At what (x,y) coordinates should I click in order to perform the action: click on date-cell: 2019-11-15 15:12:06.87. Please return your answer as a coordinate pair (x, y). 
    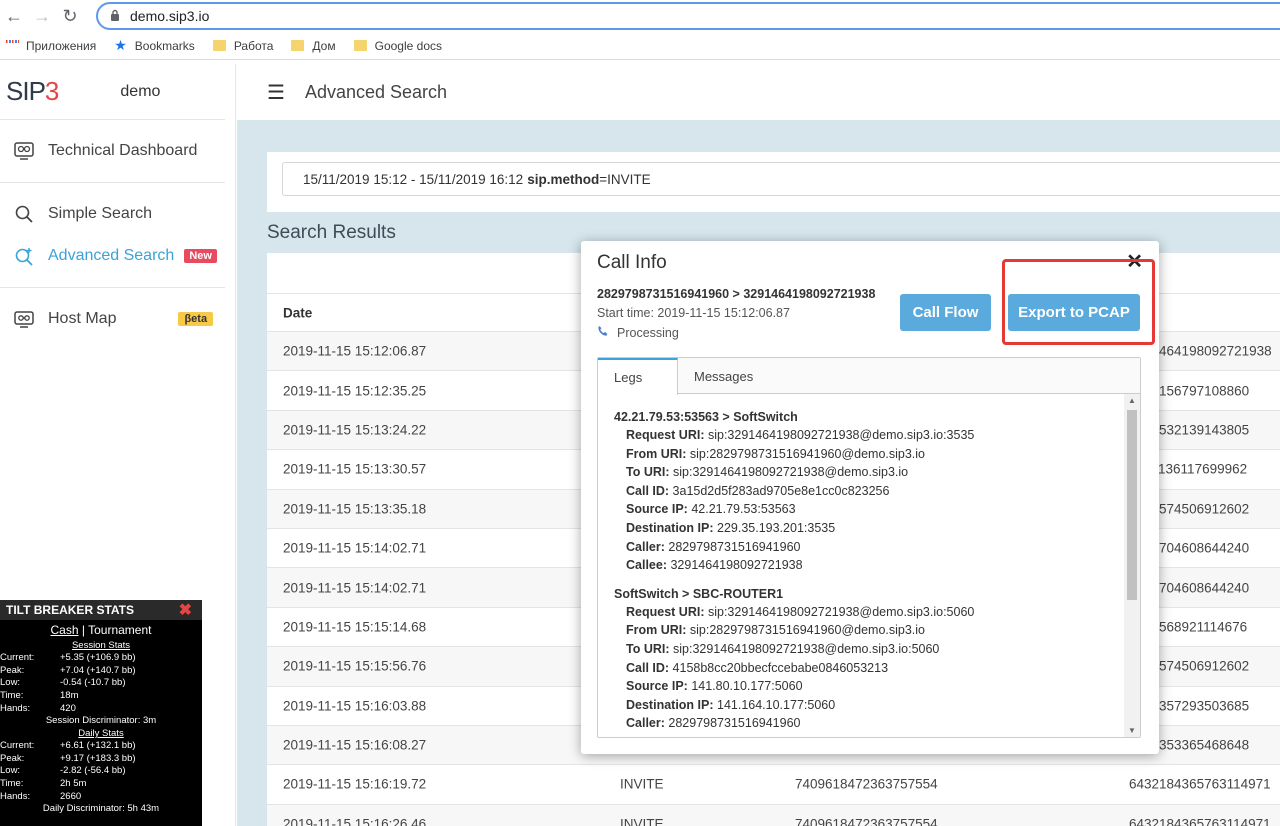
    Looking at the image, I should click on (355, 351).